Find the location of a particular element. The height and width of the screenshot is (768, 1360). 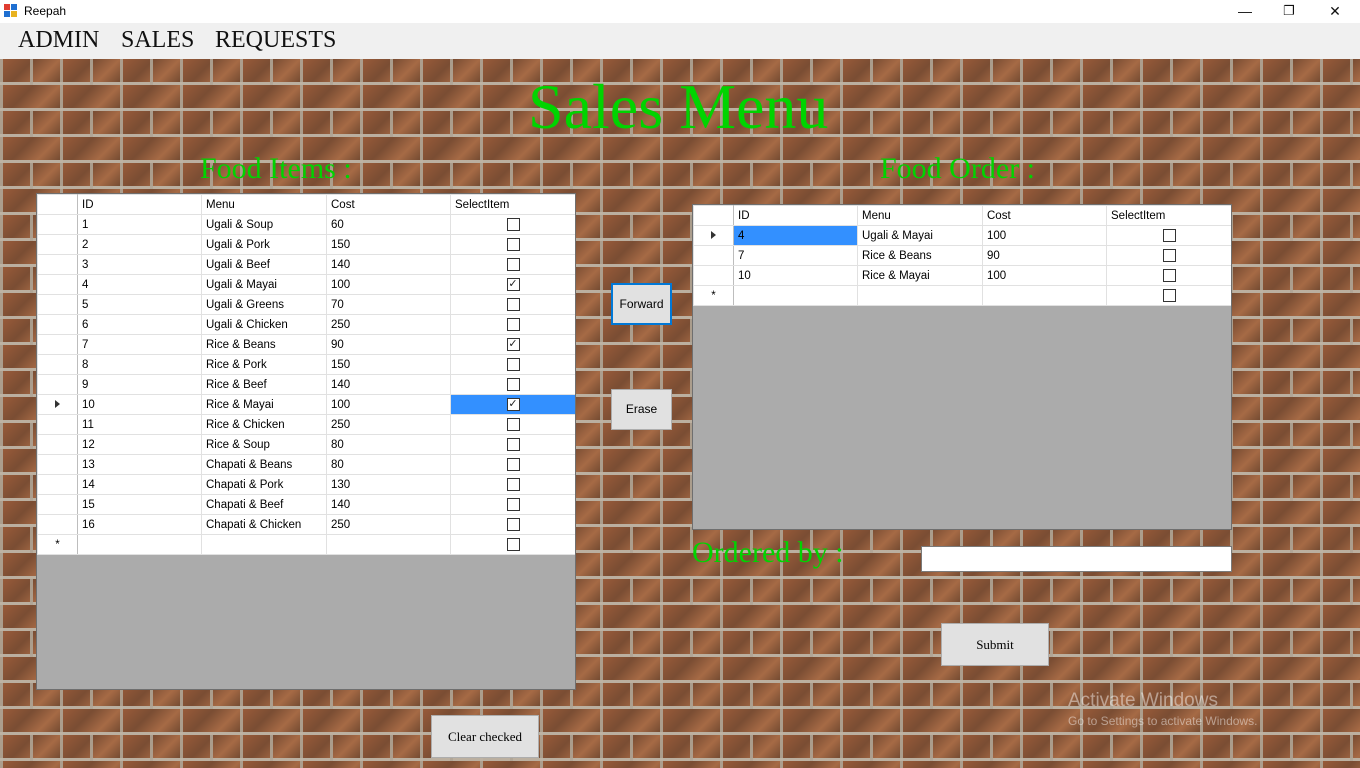

table-row: 10 Rice & Mayai 100 ✓ is located at coordinates (306, 404).